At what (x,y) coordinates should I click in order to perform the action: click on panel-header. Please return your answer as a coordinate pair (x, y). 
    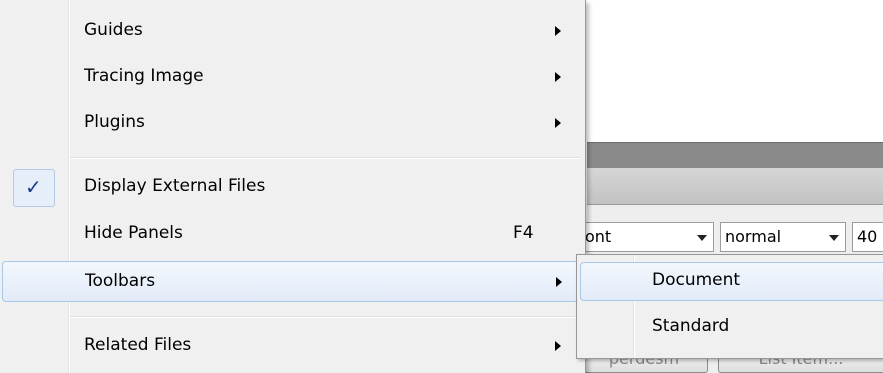
    Looking at the image, I should click on (735, 186).